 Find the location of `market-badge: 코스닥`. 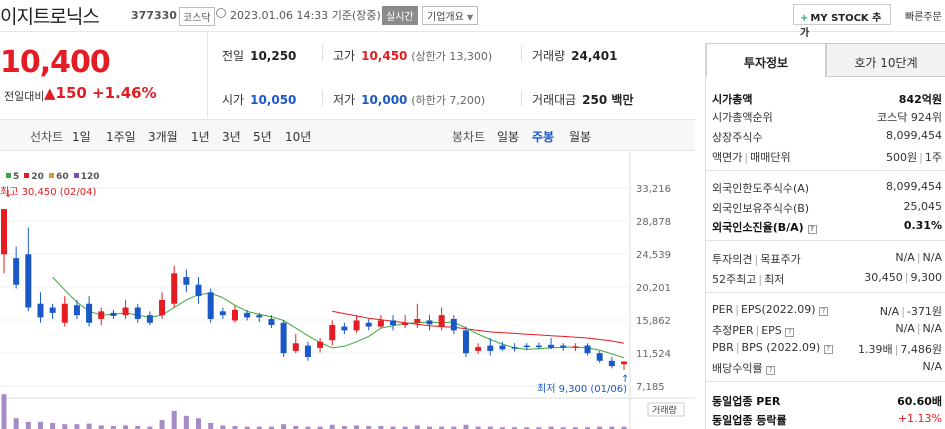

market-badge: 코스닥 is located at coordinates (197, 16).